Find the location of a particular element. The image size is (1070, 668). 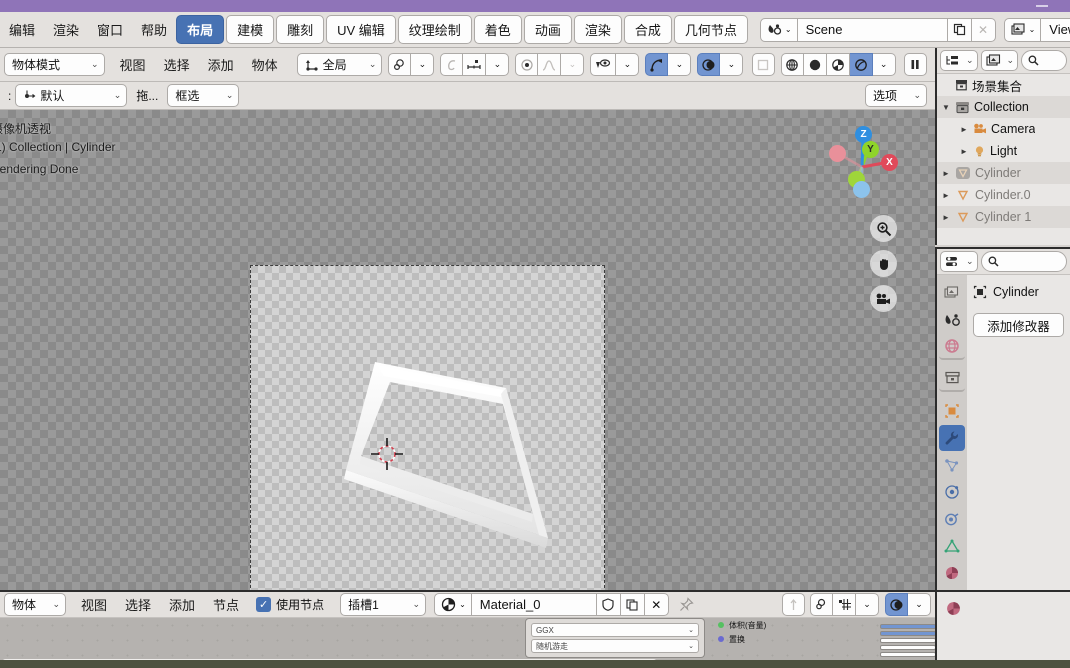

properties-tab-particles is located at coordinates (952, 465).